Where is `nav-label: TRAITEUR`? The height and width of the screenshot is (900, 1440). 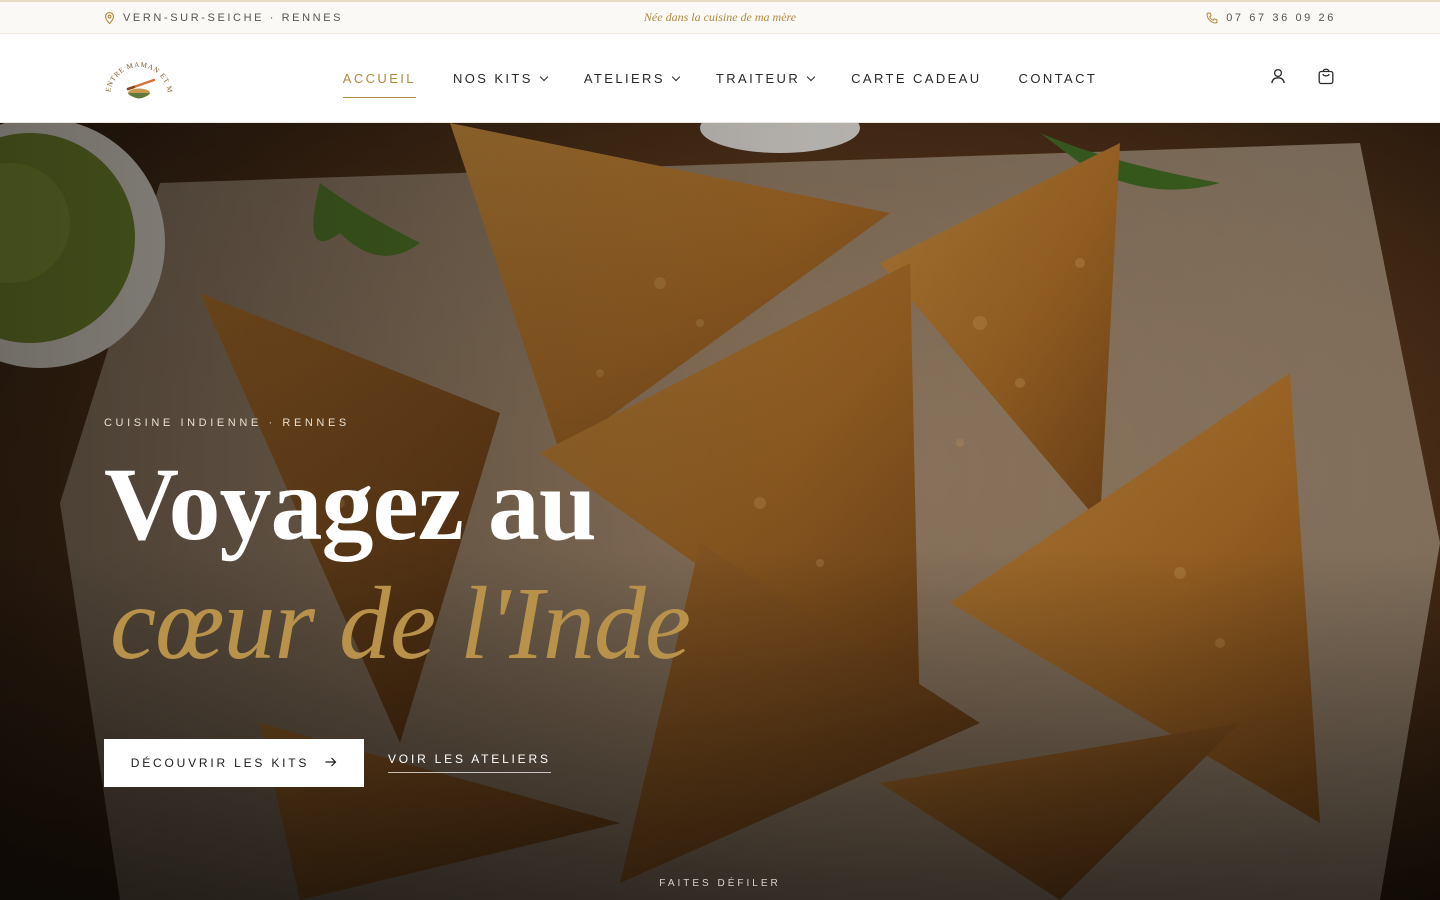 nav-label: TRAITEUR is located at coordinates (758, 78).